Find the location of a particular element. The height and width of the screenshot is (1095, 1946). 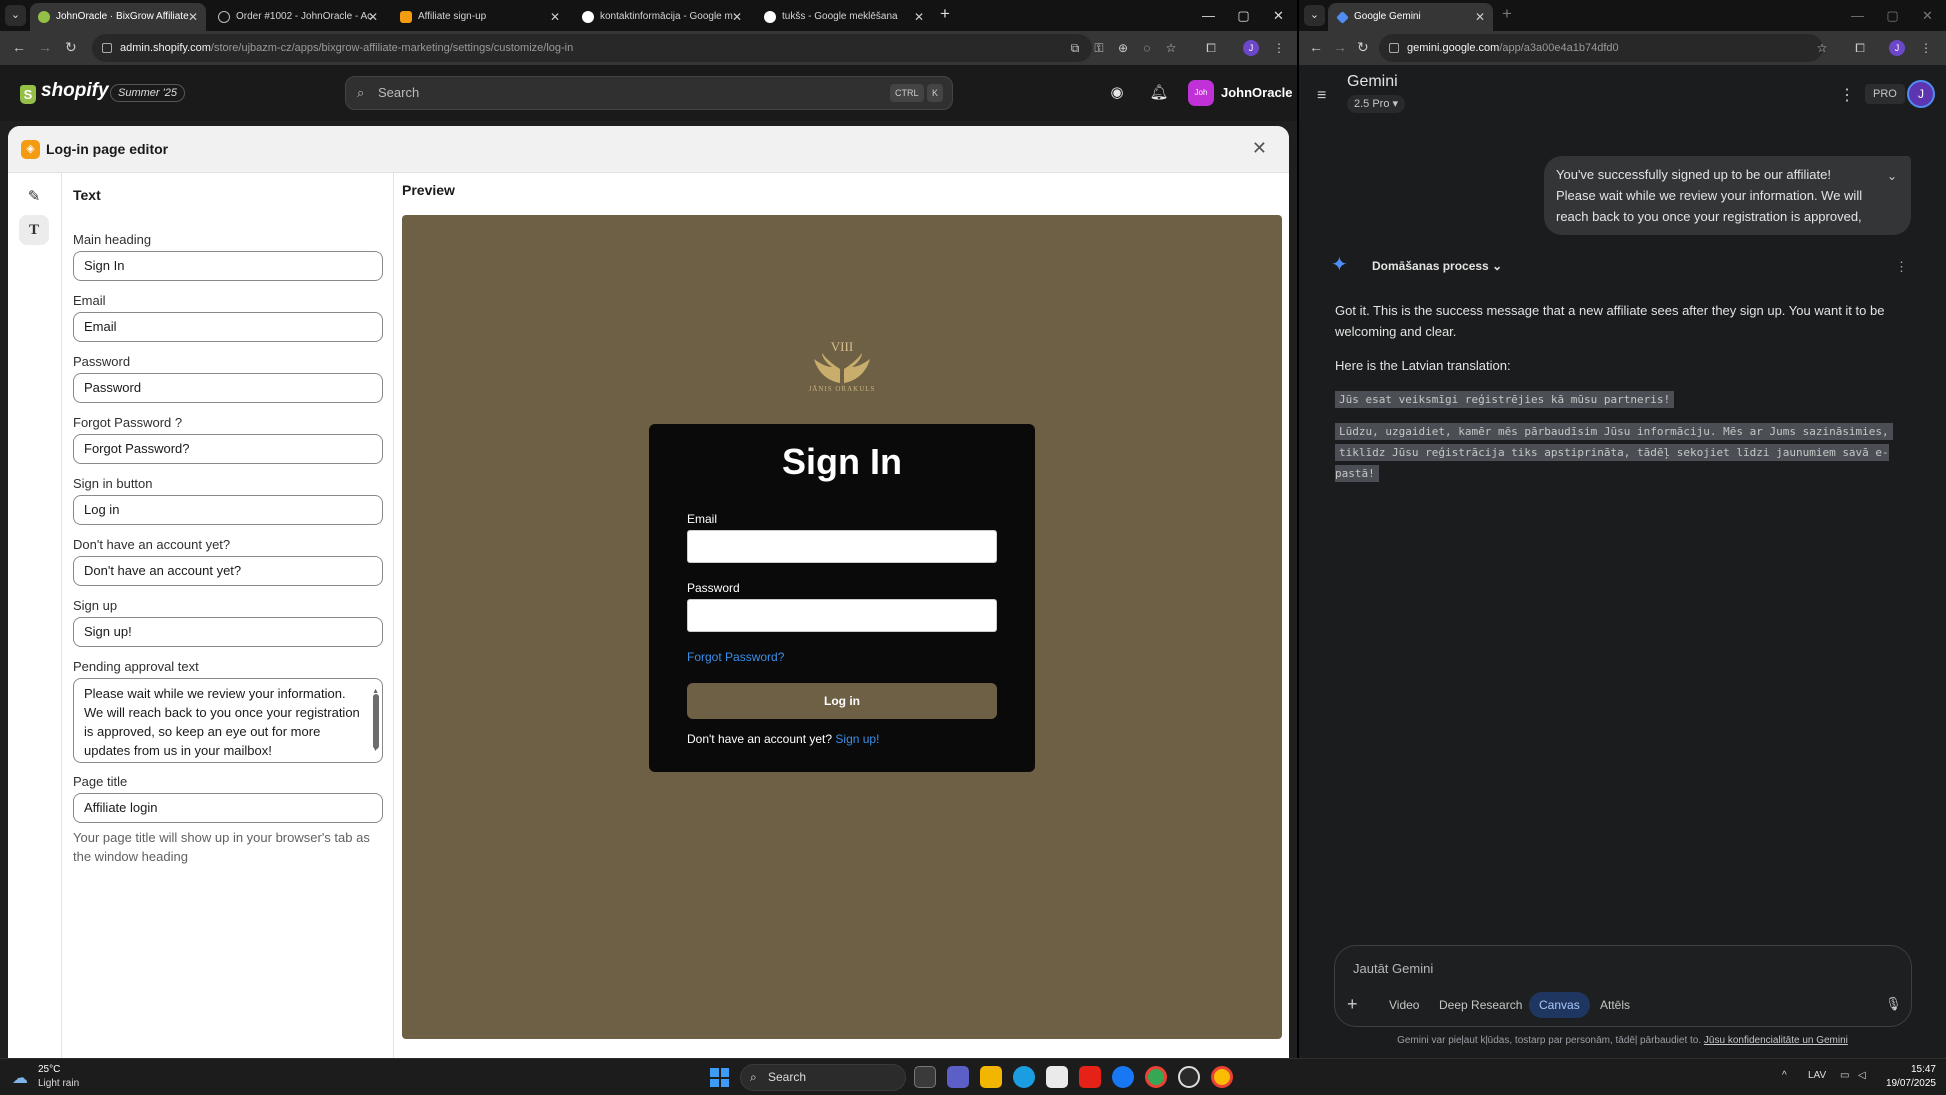

microphone-icon: 🎙︎ is located at coordinates (1893, 1004).